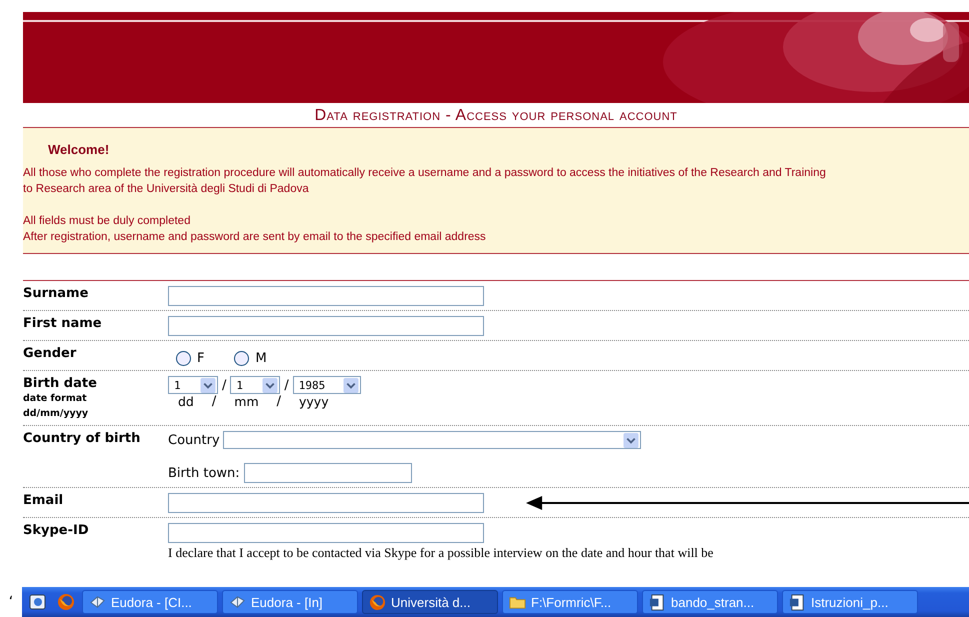 The image size is (969, 617). Describe the element at coordinates (63, 323) in the screenshot. I see `field-label: First name` at that location.